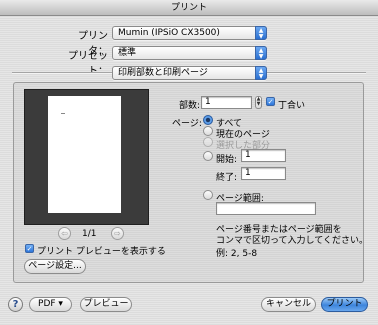  Describe the element at coordinates (84, 154) in the screenshot. I see `preview-page` at that location.